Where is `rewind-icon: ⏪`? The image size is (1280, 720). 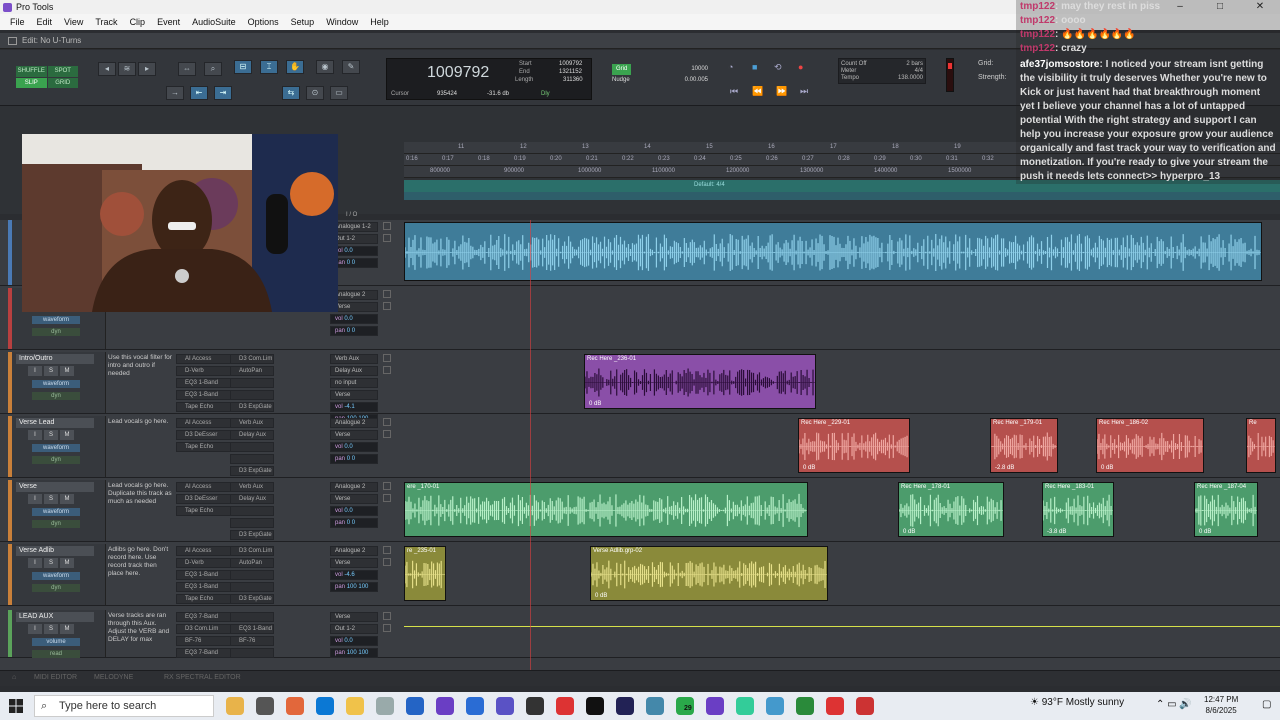 rewind-icon: ⏪ is located at coordinates (757, 91).